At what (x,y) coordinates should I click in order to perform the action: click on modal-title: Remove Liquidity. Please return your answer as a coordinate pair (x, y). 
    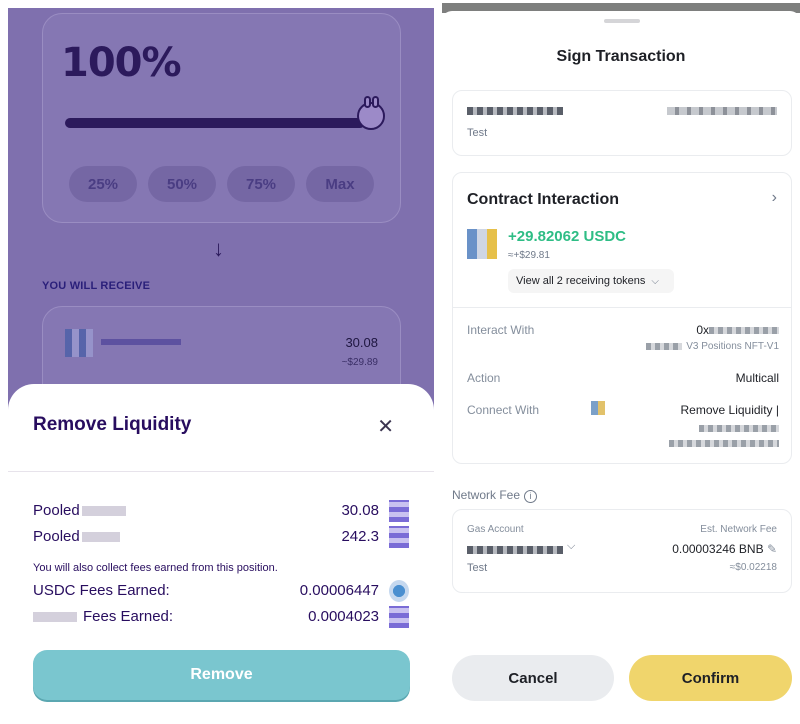
    Looking at the image, I should click on (112, 424).